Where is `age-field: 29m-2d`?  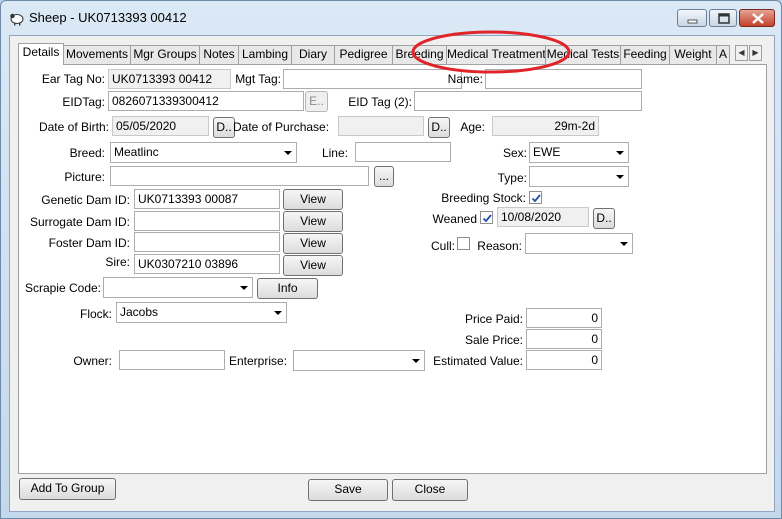 age-field: 29m-2d is located at coordinates (545, 126).